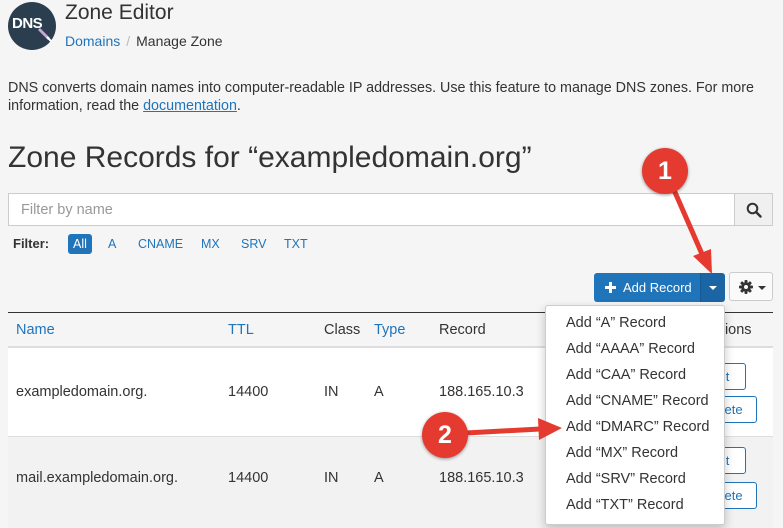 The width and height of the screenshot is (783, 528). I want to click on caret-down-icon, so click(713, 288).